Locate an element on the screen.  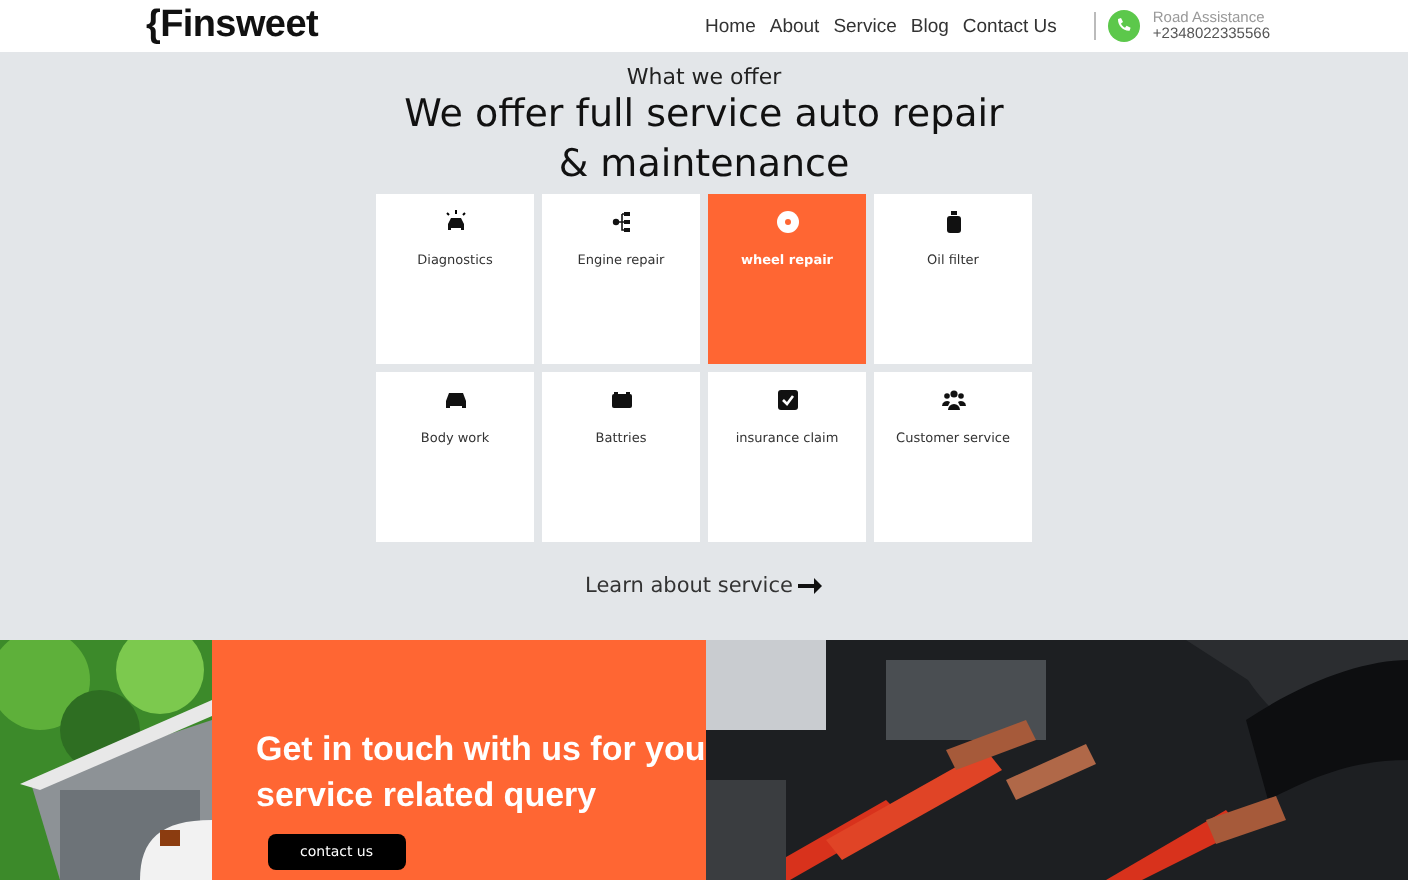
nav-link: Home is located at coordinates (730, 26).